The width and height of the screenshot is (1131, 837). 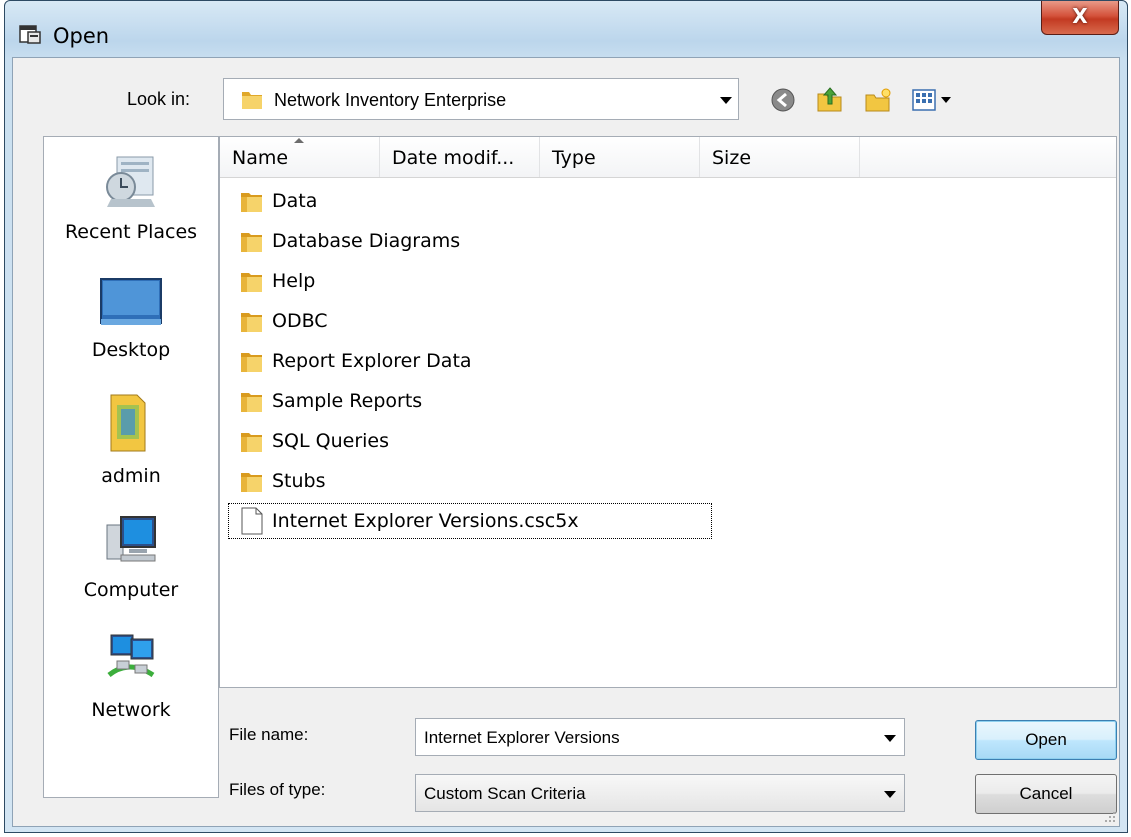 I want to click on close-button: X, so click(x=1080, y=18).